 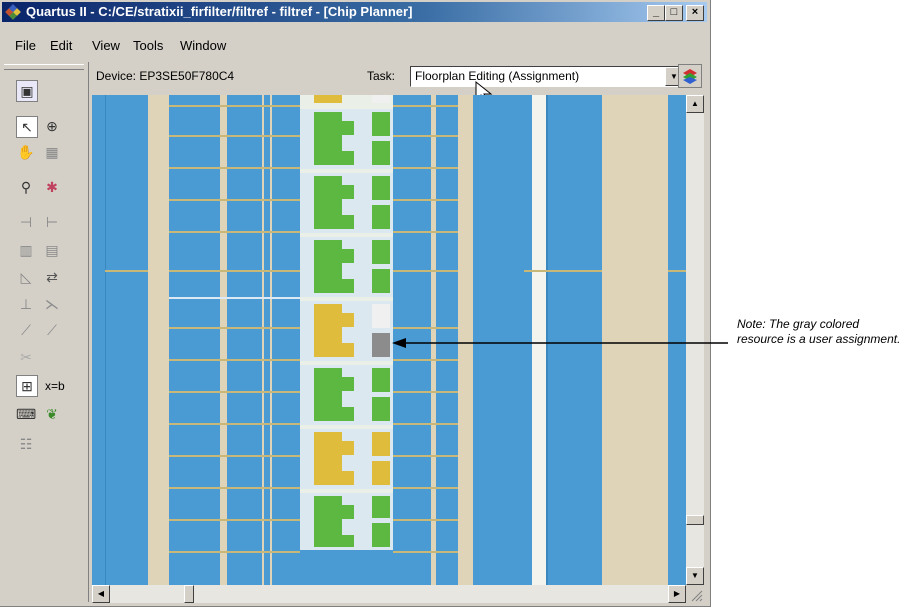 I want to click on unassign-icon: ⟋, so click(x=52, y=330).